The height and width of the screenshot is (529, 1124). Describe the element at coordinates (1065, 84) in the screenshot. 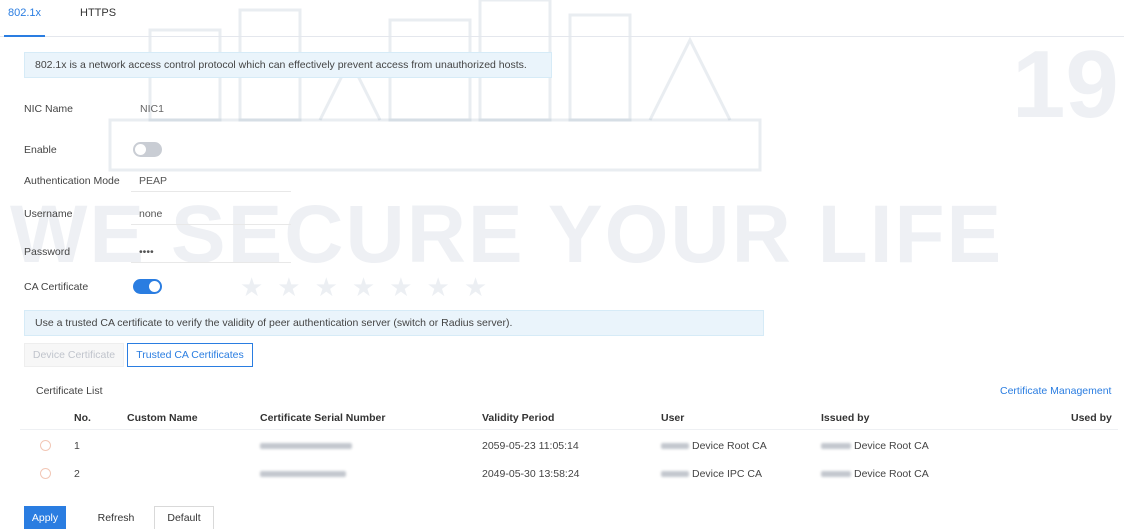

I see `watermark-year: 19` at that location.